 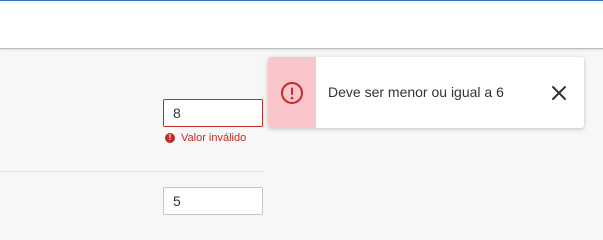 I want to click on validation-message: ! Valor inválido, so click(x=205, y=138).